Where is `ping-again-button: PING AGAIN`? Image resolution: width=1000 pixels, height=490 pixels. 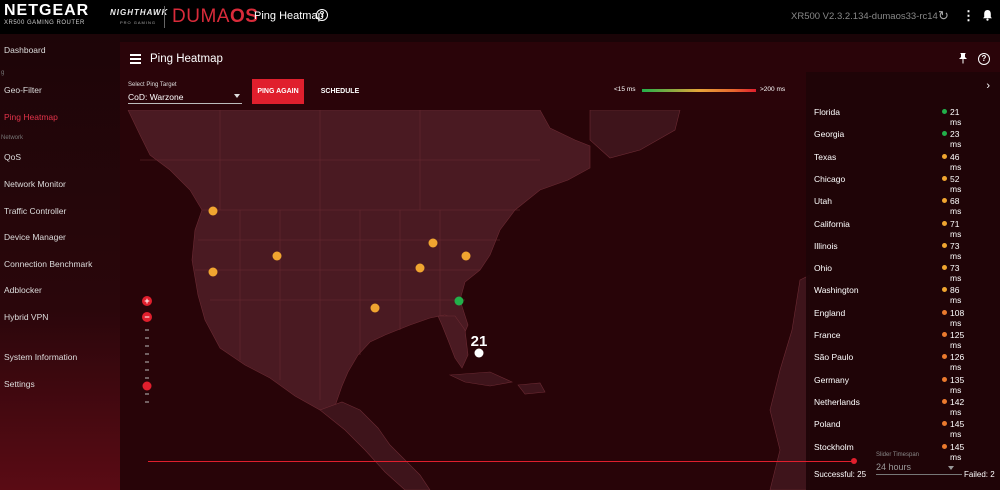
ping-again-button: PING AGAIN is located at coordinates (278, 91).